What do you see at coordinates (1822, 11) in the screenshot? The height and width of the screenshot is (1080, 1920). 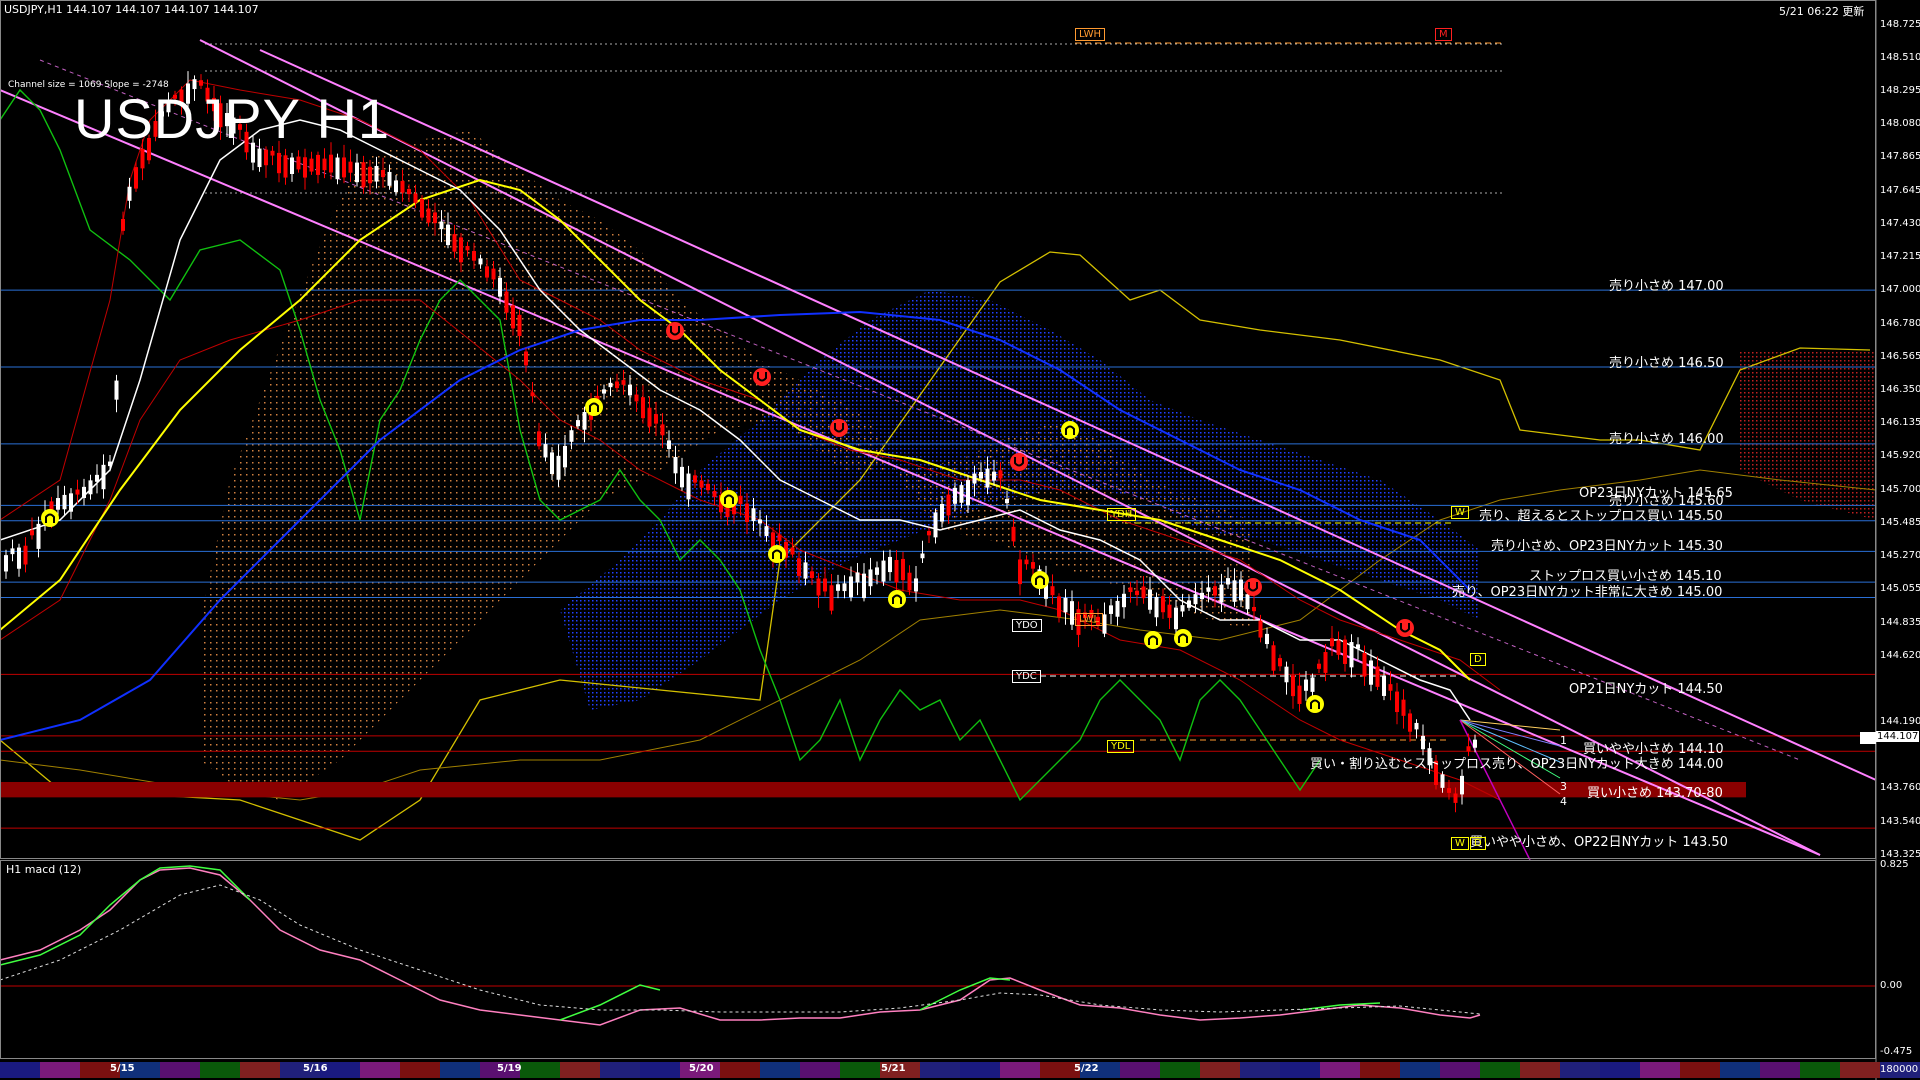 I see `update-timestamp: 5/21 06:22 更新` at bounding box center [1822, 11].